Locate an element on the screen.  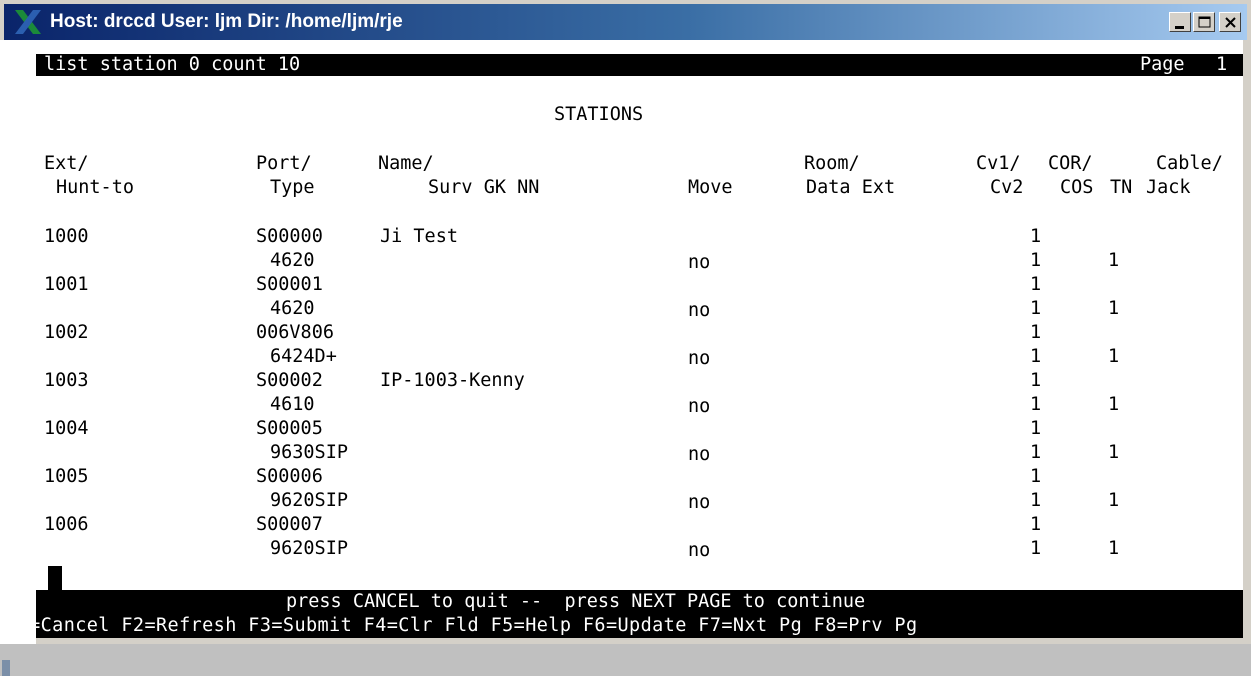
command-line: list station 0 count 10 Page 1 is located at coordinates (639, 65).